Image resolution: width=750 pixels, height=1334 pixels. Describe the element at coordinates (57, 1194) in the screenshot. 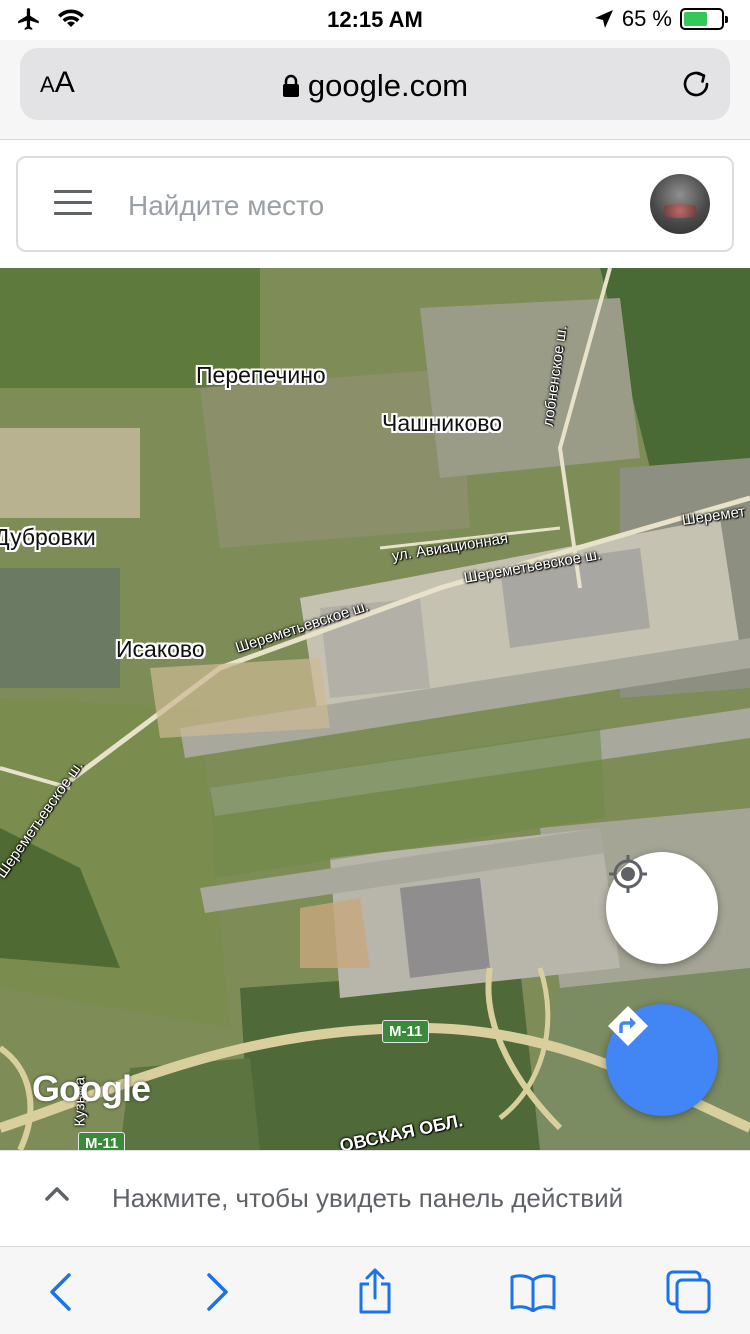

I see `chevron-up-icon` at that location.